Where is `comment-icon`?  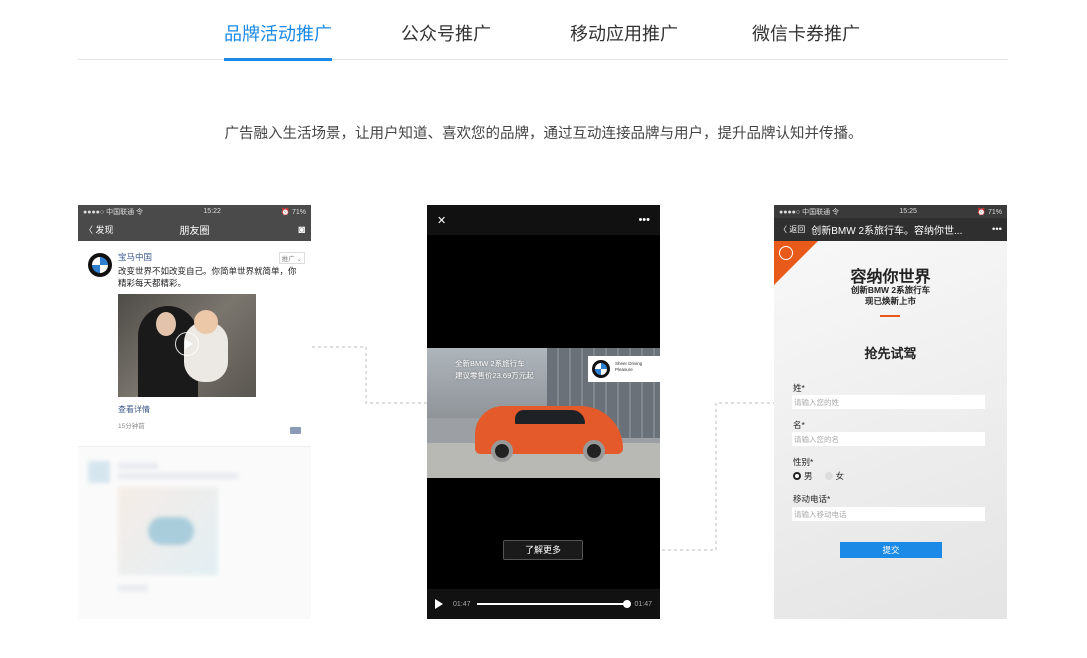 comment-icon is located at coordinates (295, 430).